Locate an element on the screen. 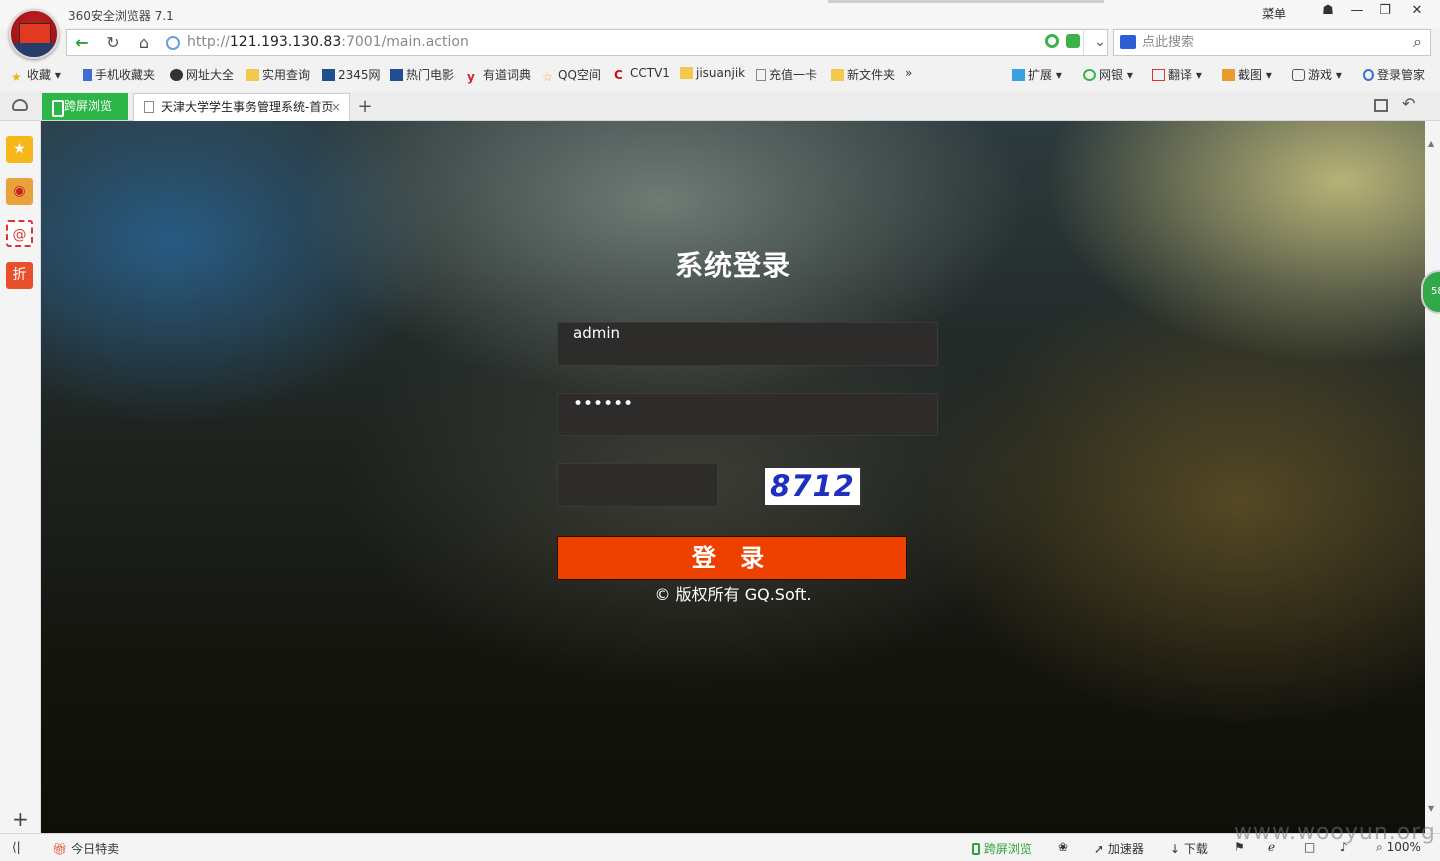 Image resolution: width=1440 pixels, height=861 pixels. globe-icon is located at coordinates (173, 43).